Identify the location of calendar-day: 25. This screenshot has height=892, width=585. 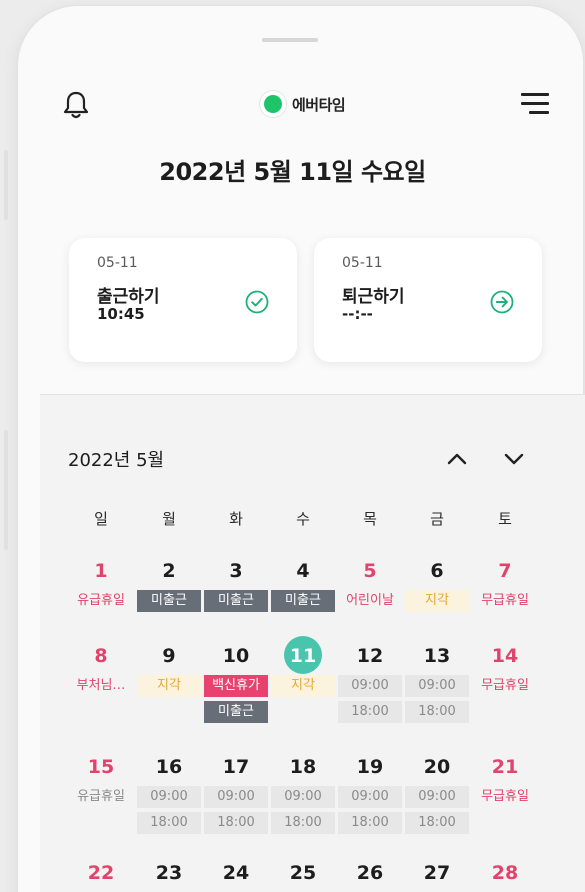
(303, 873).